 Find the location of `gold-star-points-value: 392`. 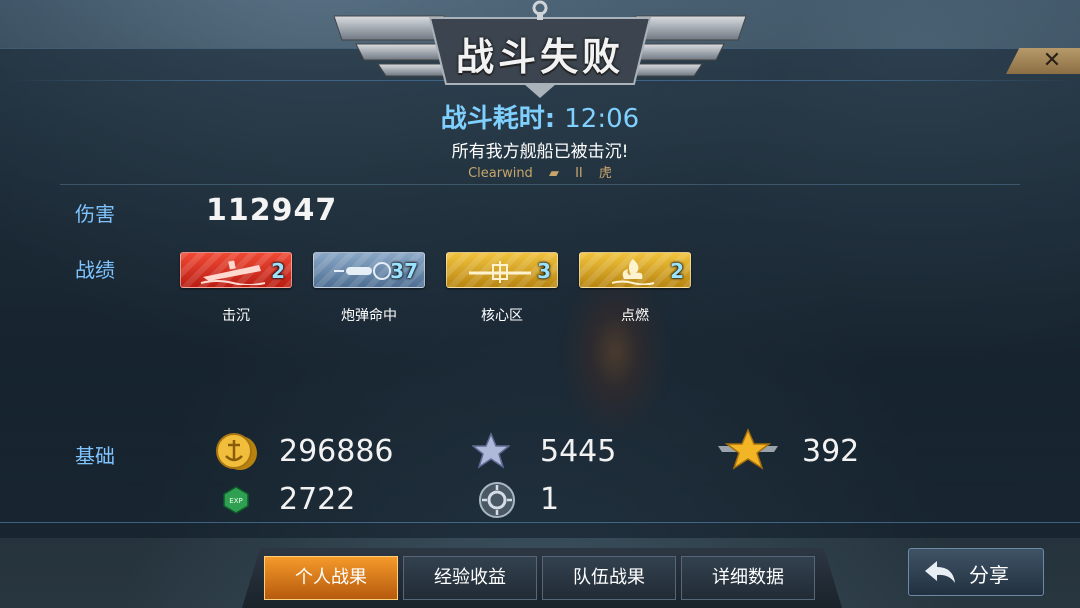

gold-star-points-value: 392 is located at coordinates (831, 451).